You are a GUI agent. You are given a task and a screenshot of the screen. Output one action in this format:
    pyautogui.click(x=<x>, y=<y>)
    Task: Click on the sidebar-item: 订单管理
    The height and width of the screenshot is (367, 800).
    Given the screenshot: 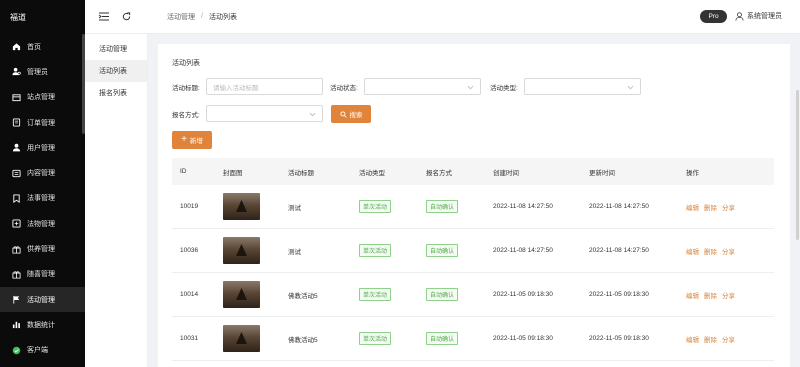 What is the action you would take?
    pyautogui.click(x=42, y=122)
    